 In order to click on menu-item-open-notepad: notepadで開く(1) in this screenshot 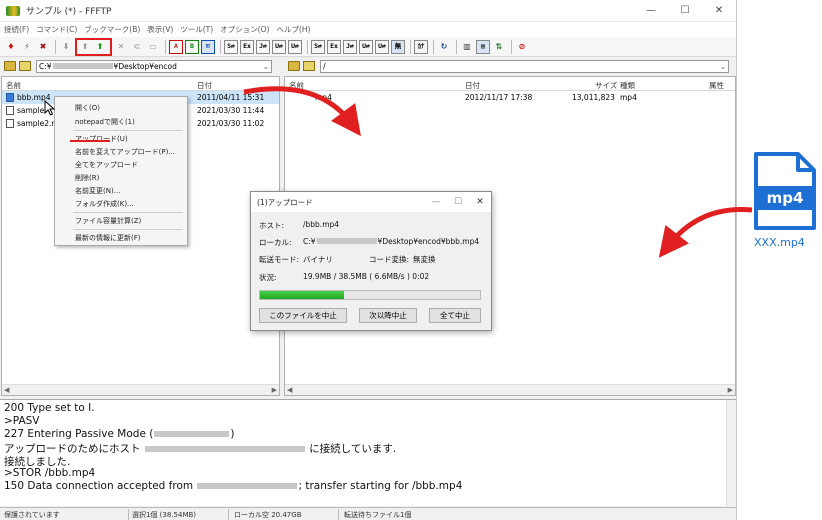, I will do `click(105, 122)`.